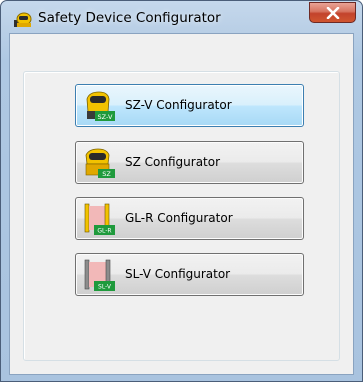 This screenshot has width=363, height=382. Describe the element at coordinates (178, 274) in the screenshot. I see `sl-v-configurator-label: SL-V Configurator` at that location.